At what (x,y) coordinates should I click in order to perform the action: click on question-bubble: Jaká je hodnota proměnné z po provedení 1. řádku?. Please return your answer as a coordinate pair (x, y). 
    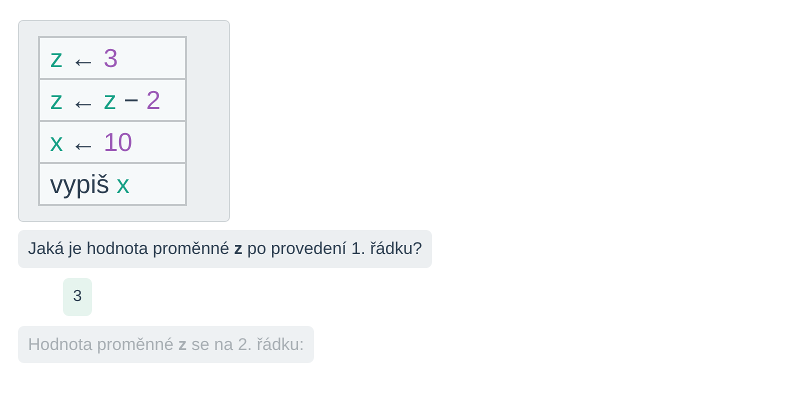
    Looking at the image, I should click on (225, 249).